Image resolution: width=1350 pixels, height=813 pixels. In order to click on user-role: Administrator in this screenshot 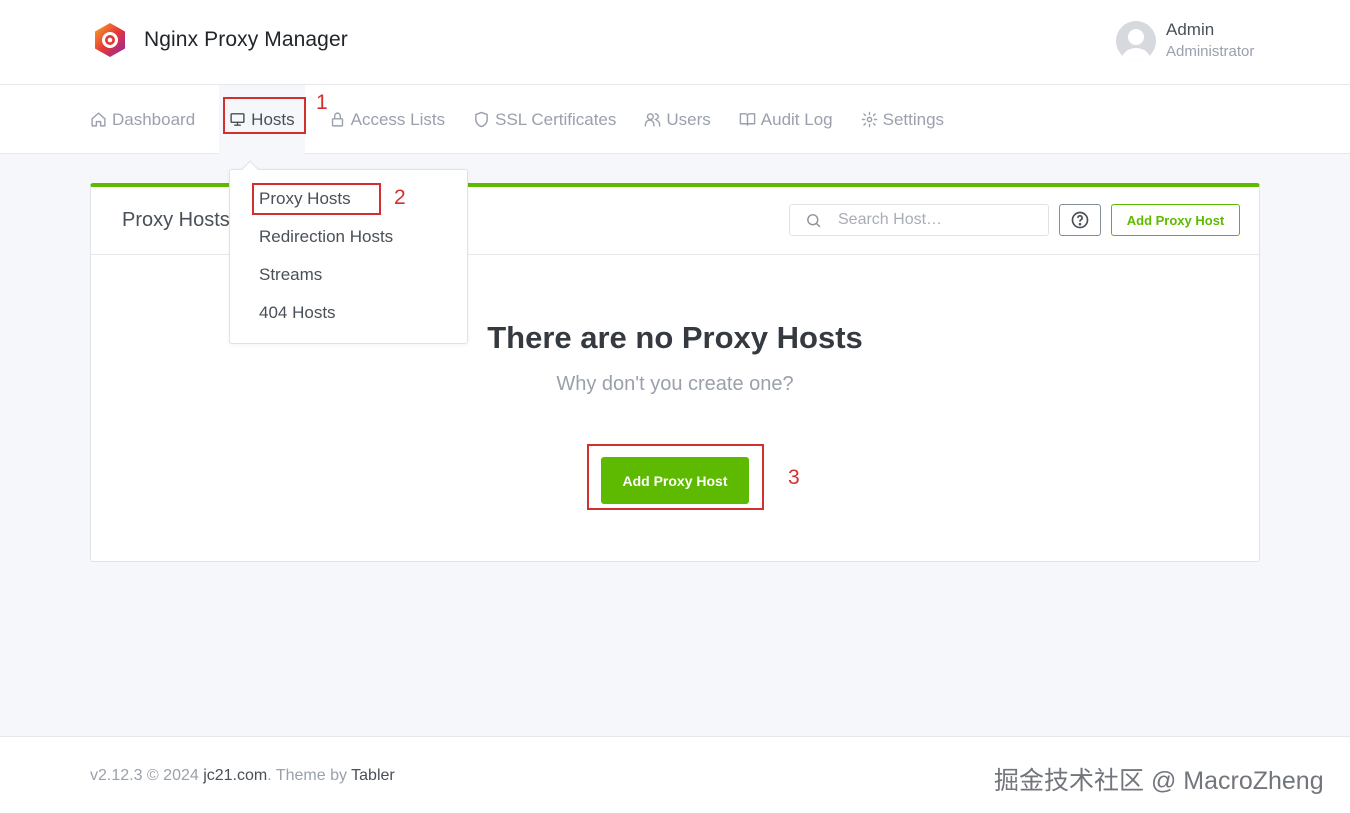, I will do `click(1210, 52)`.